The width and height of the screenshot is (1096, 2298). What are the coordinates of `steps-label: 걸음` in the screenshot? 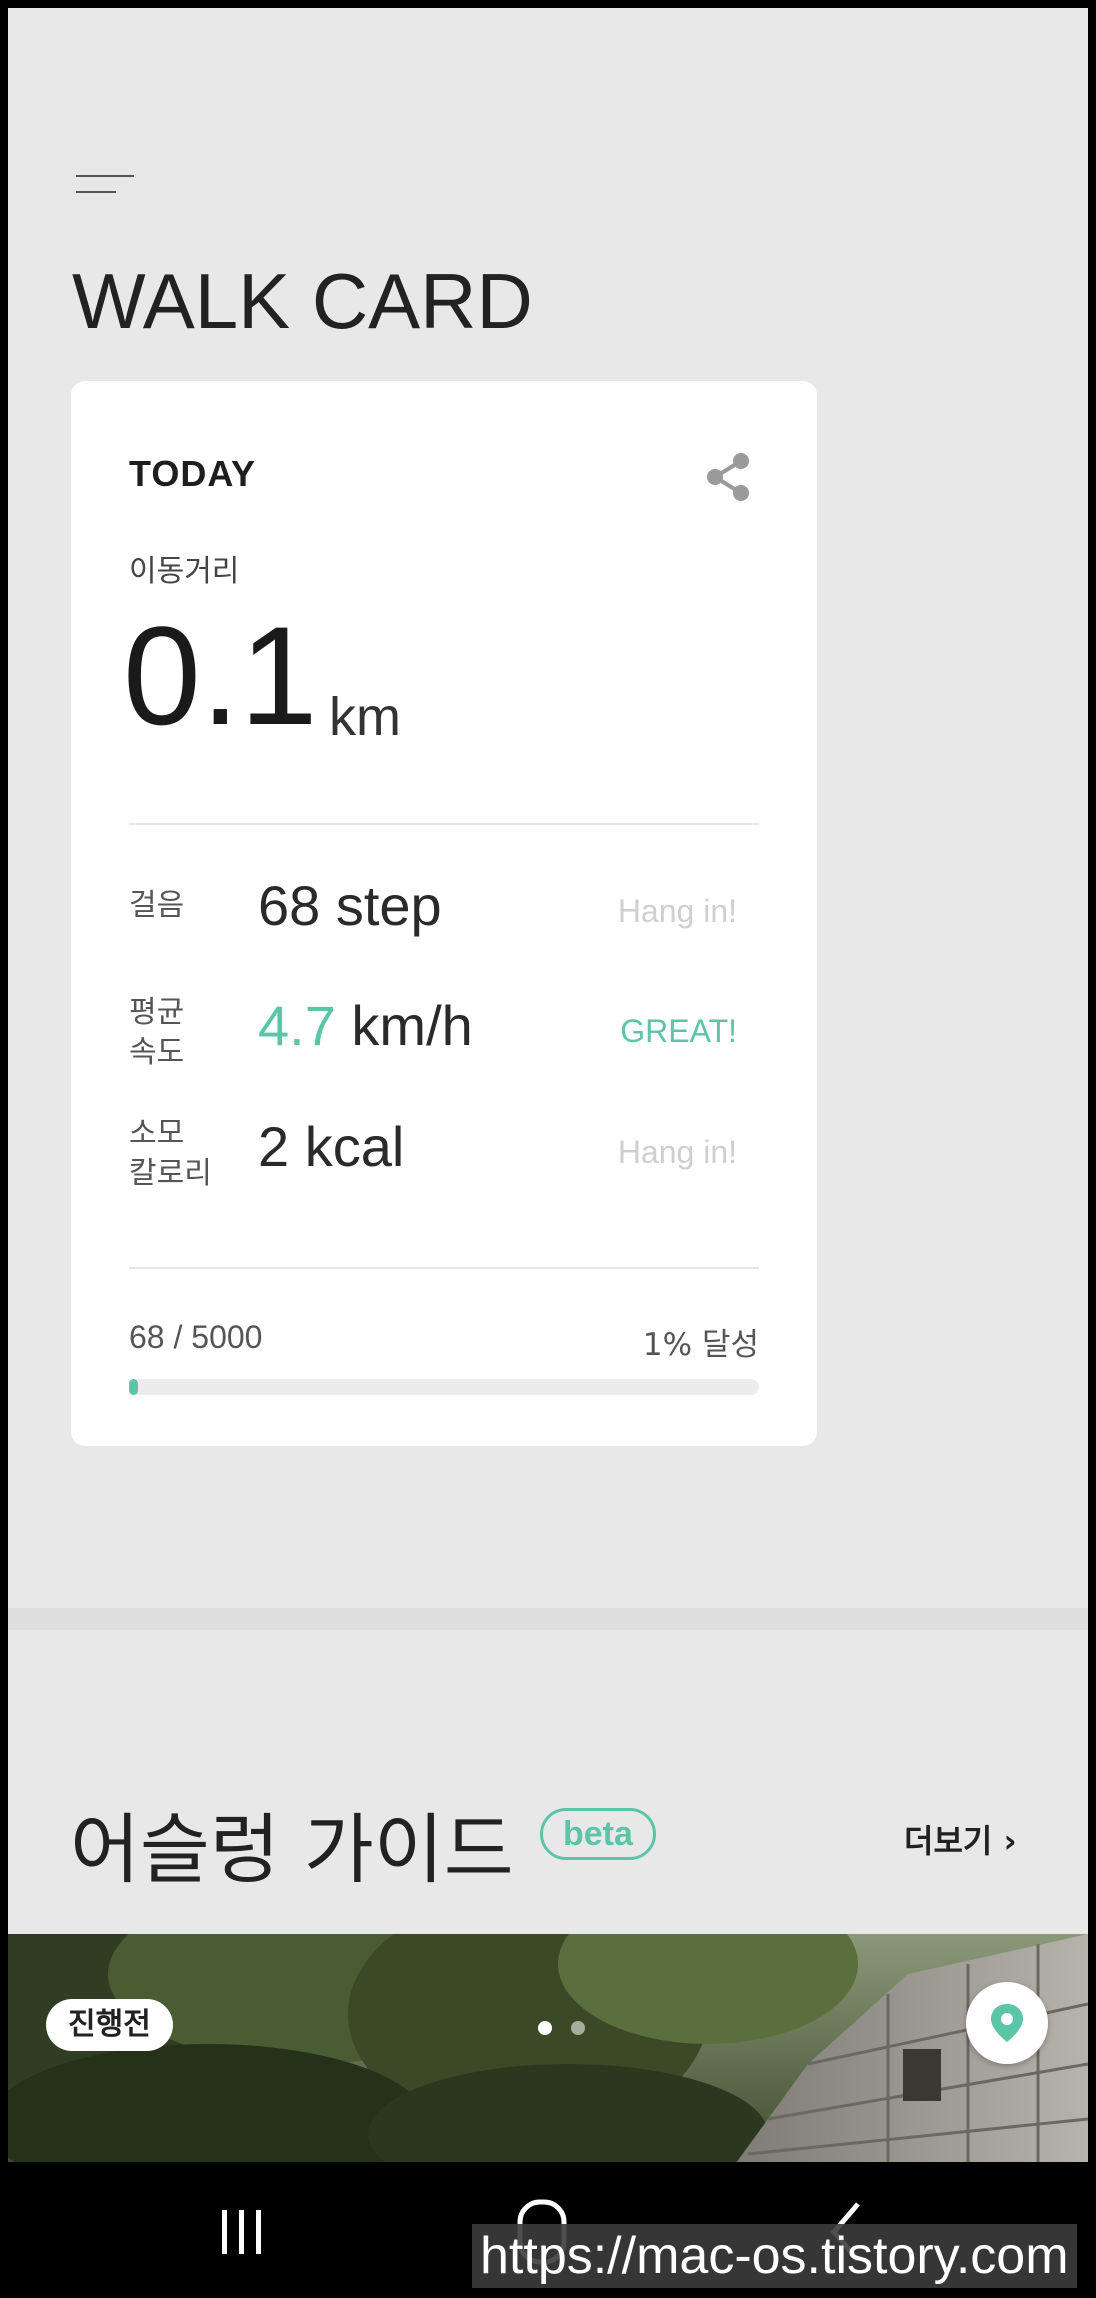 It's located at (157, 905).